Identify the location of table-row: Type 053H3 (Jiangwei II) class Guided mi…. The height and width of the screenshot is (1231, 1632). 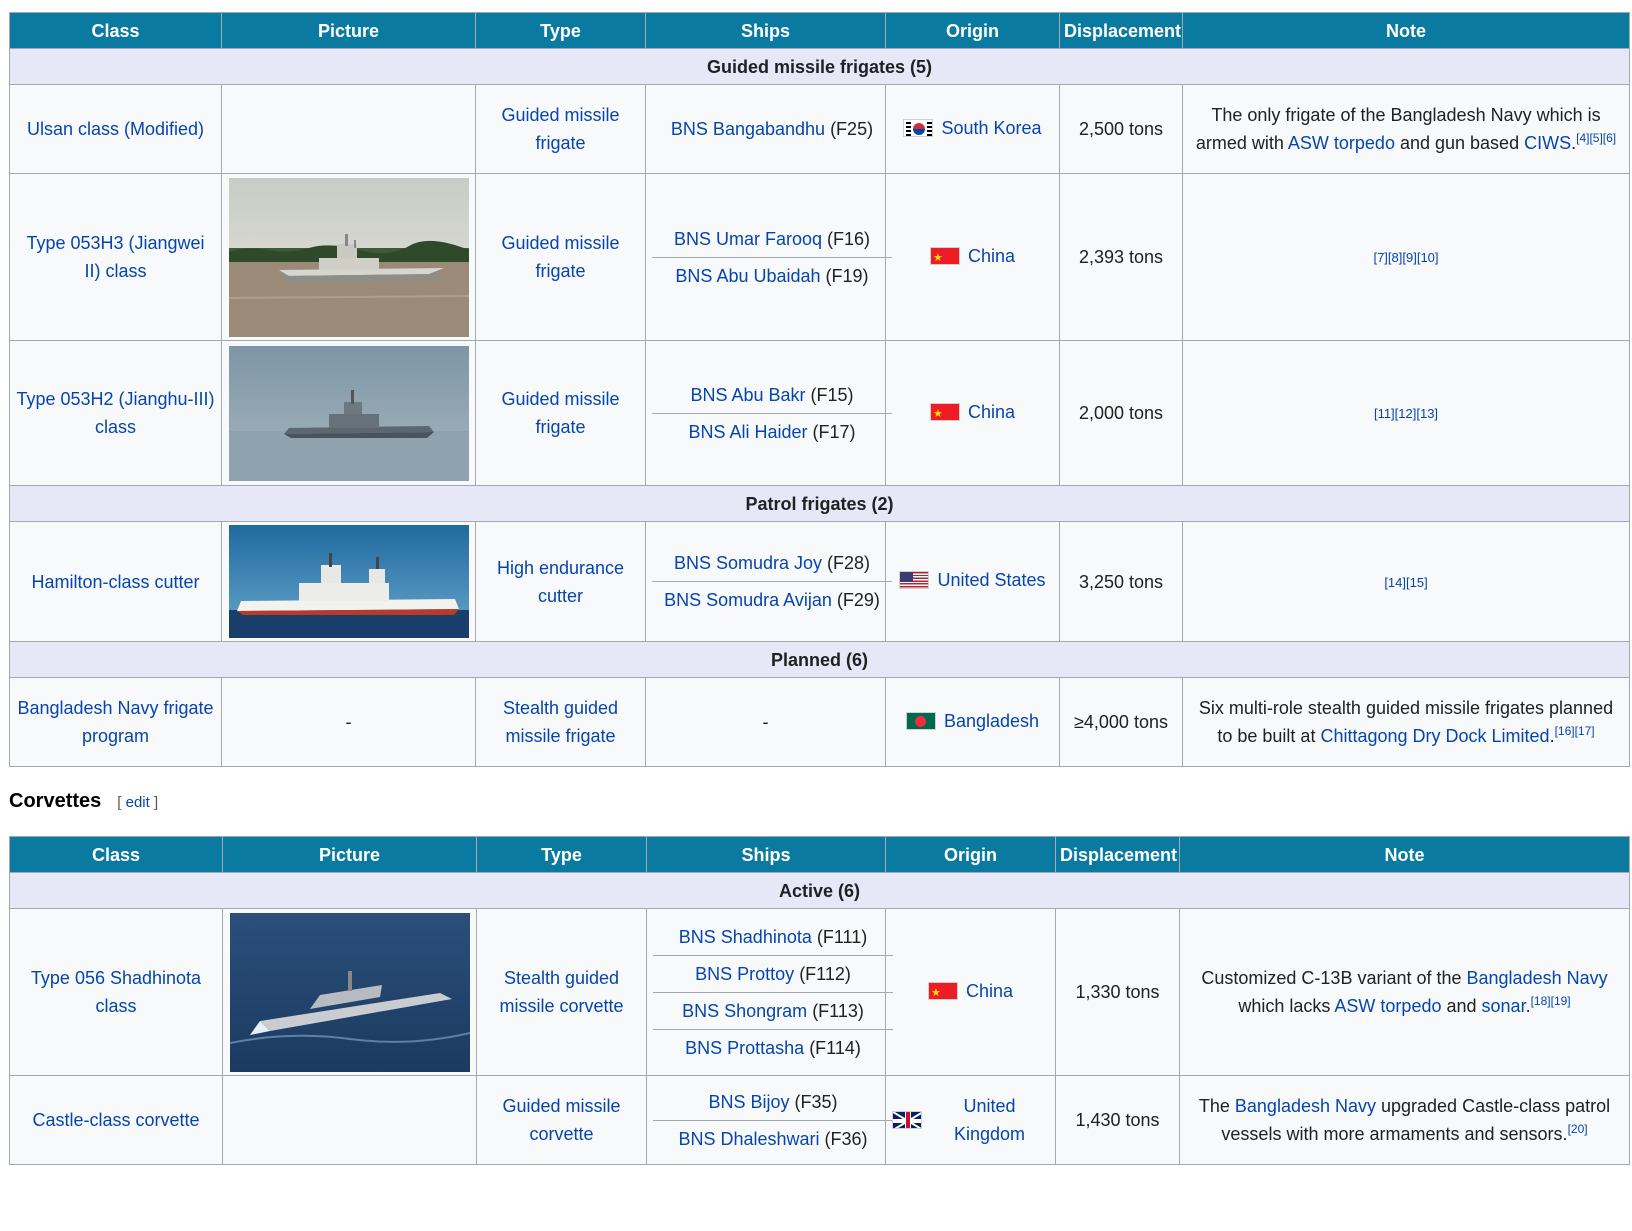
(819, 257).